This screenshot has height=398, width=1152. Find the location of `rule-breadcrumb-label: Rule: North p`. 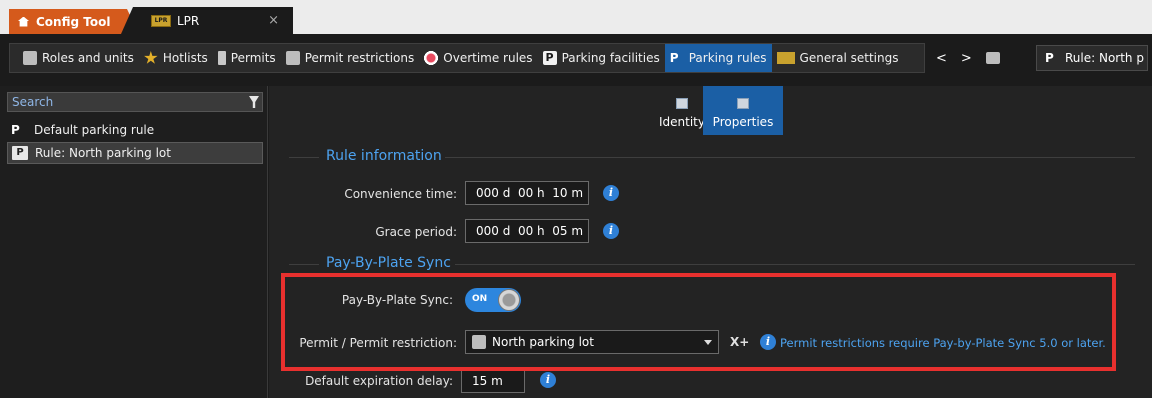

rule-breadcrumb-label: Rule: North p is located at coordinates (1104, 58).